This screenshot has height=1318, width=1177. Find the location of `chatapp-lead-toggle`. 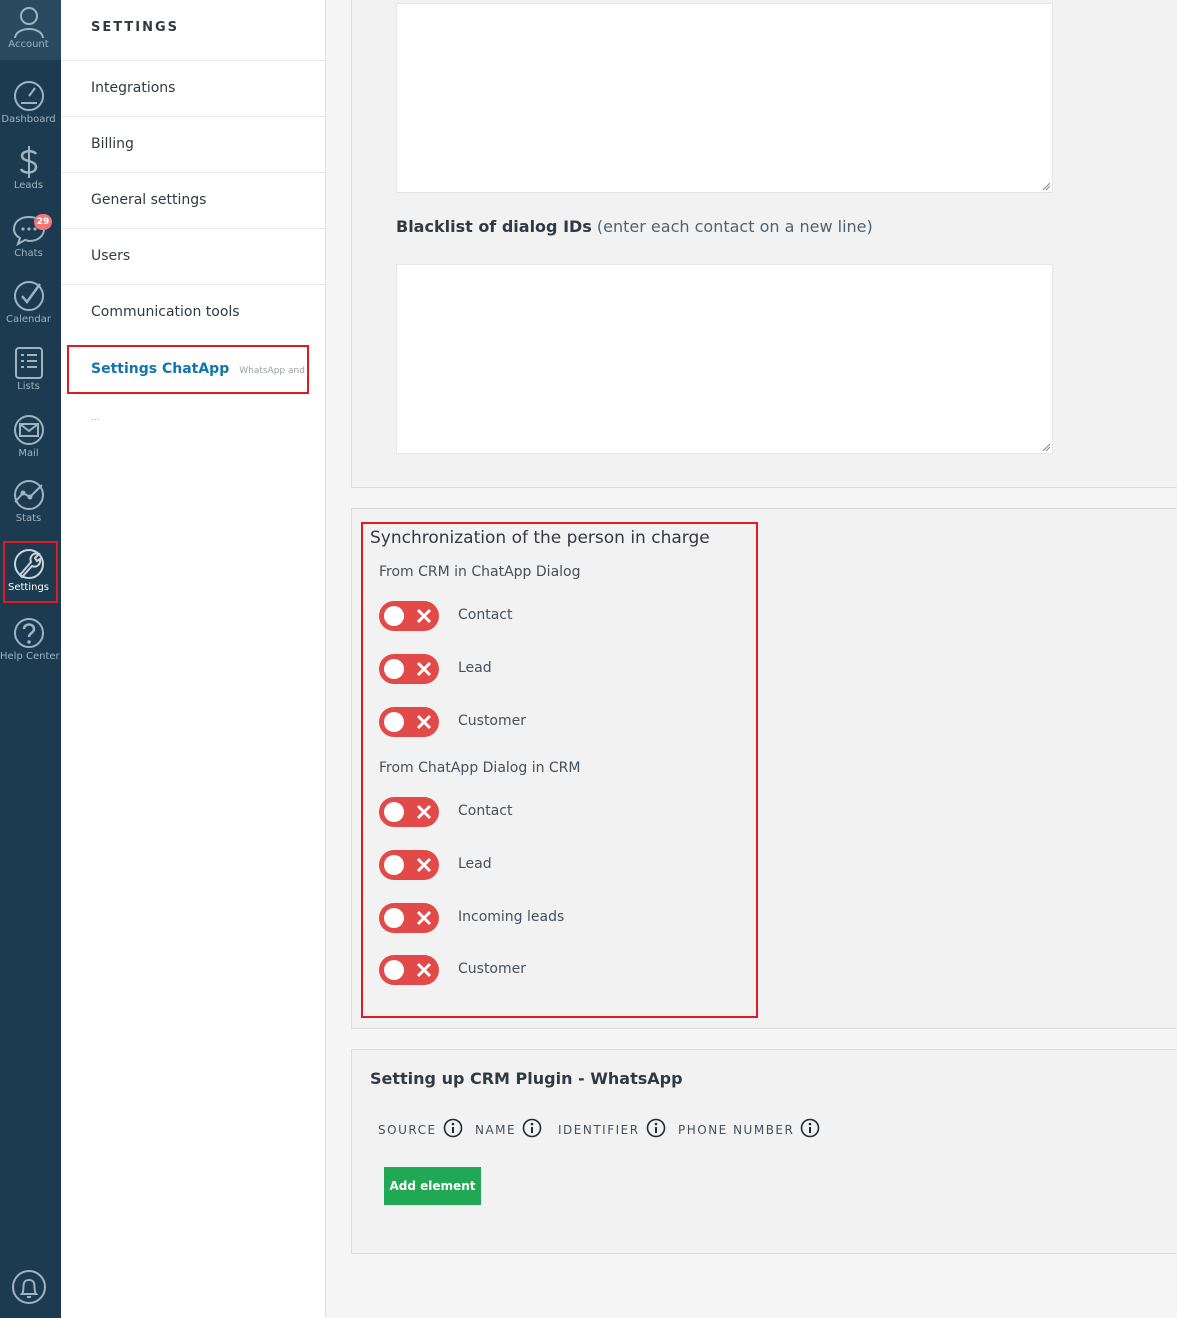

chatapp-lead-toggle is located at coordinates (409, 865).